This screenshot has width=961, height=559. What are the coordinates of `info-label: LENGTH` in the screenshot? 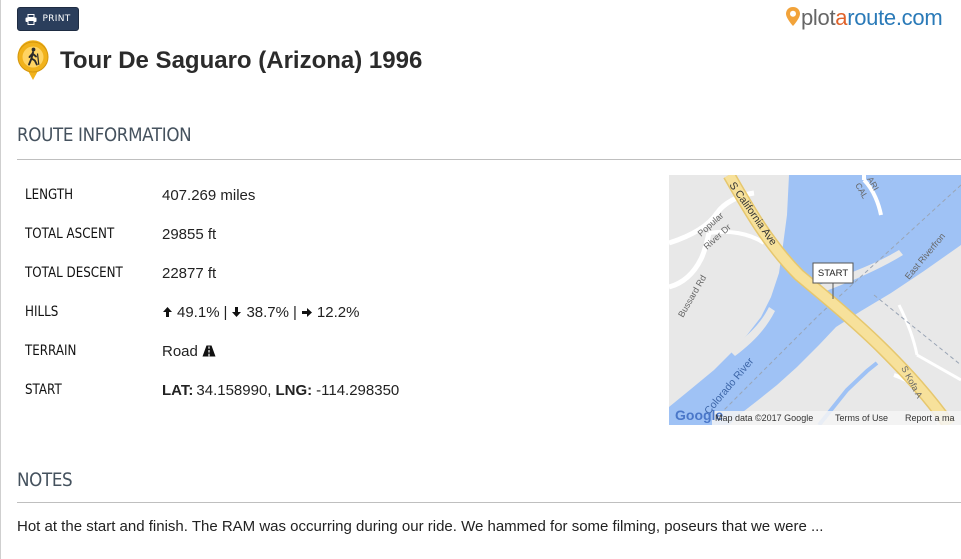 It's located at (49, 195).